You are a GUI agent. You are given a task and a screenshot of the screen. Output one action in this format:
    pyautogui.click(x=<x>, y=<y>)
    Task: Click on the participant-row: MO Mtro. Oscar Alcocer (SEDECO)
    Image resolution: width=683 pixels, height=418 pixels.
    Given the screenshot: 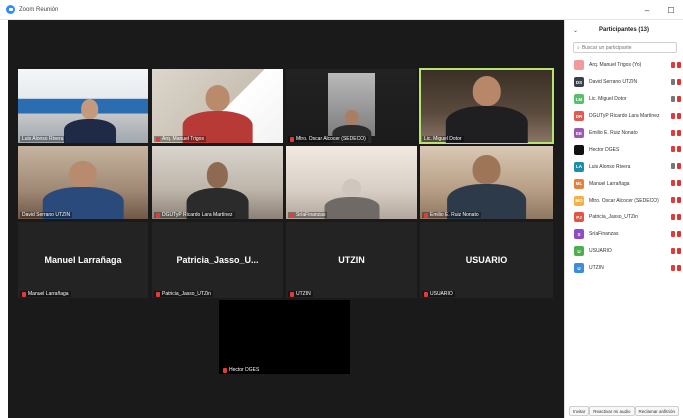 What is the action you would take?
    pyautogui.click(x=624, y=200)
    